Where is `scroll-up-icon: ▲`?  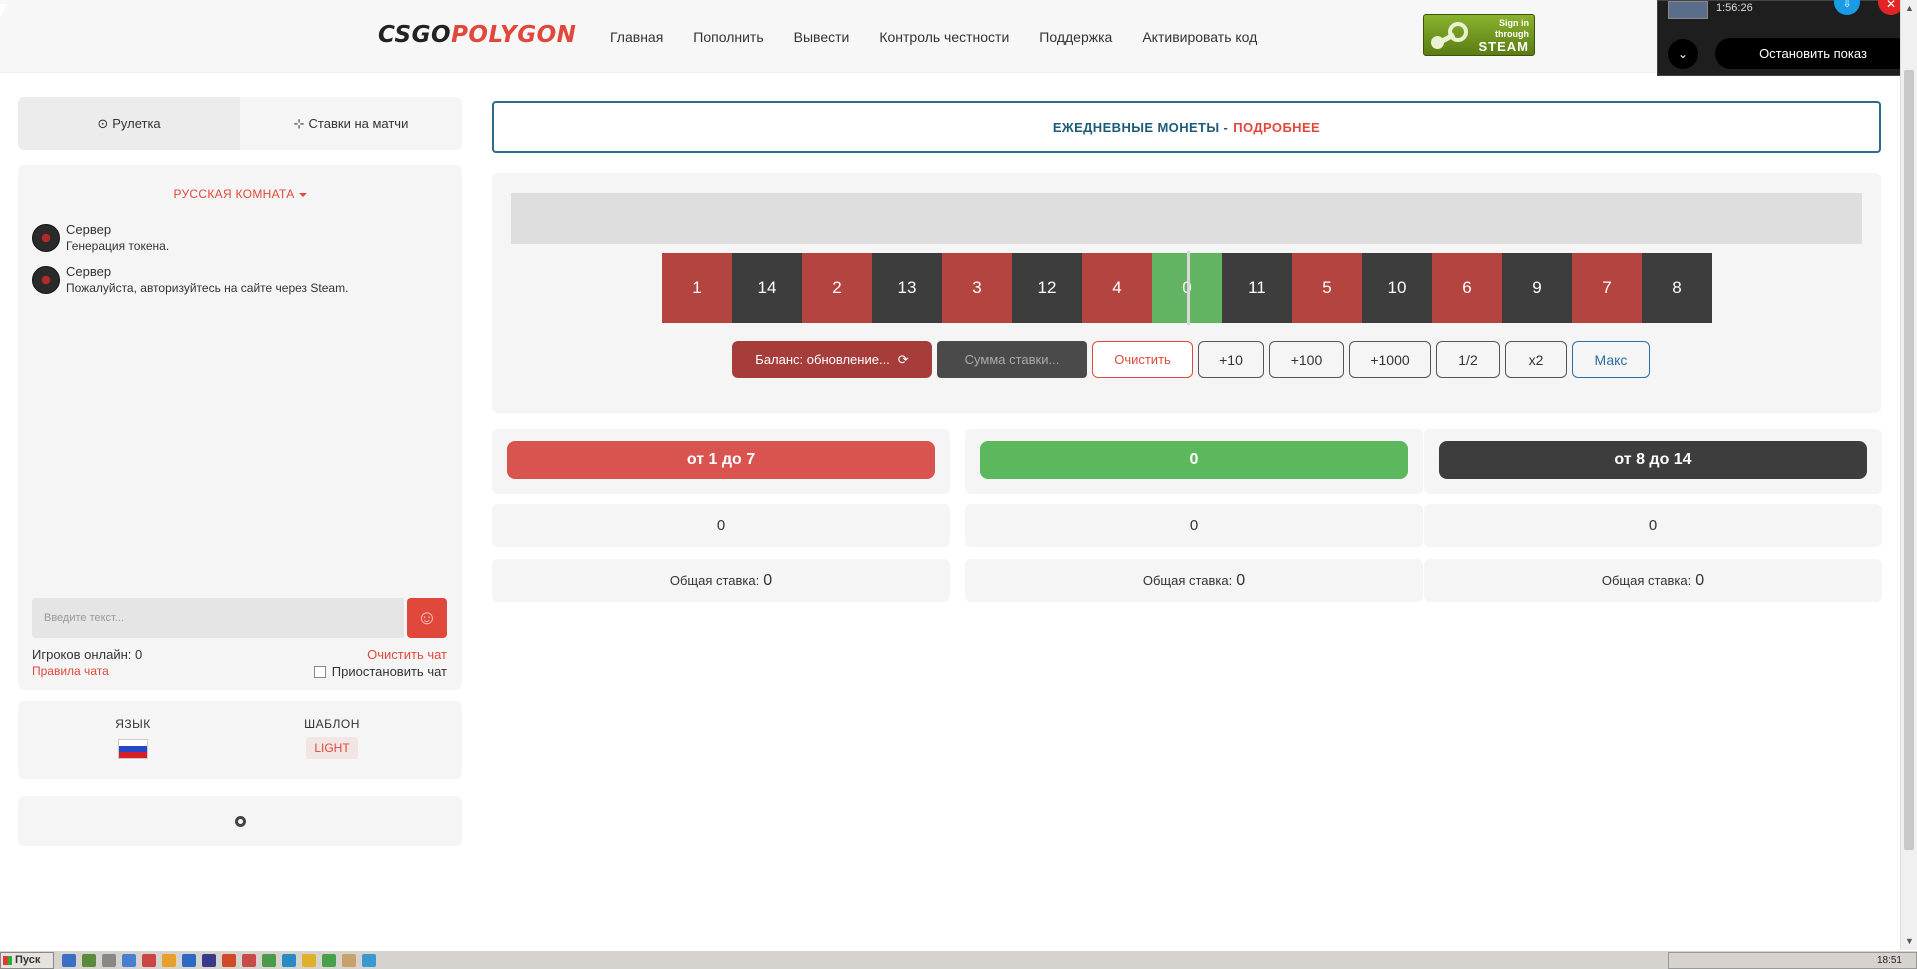
scroll-up-icon: ▲ is located at coordinates (1909, 8).